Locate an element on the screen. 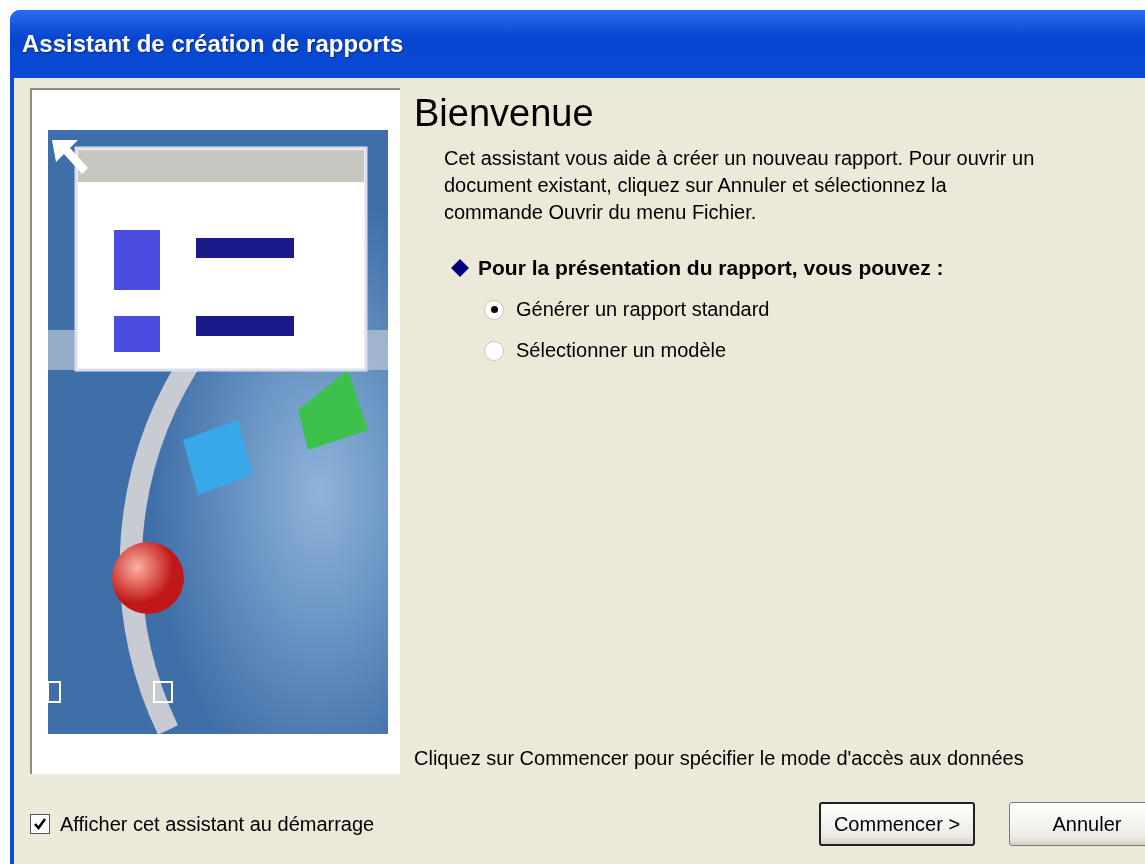  radio-label: Sélectionner un modèle is located at coordinates (621, 350).